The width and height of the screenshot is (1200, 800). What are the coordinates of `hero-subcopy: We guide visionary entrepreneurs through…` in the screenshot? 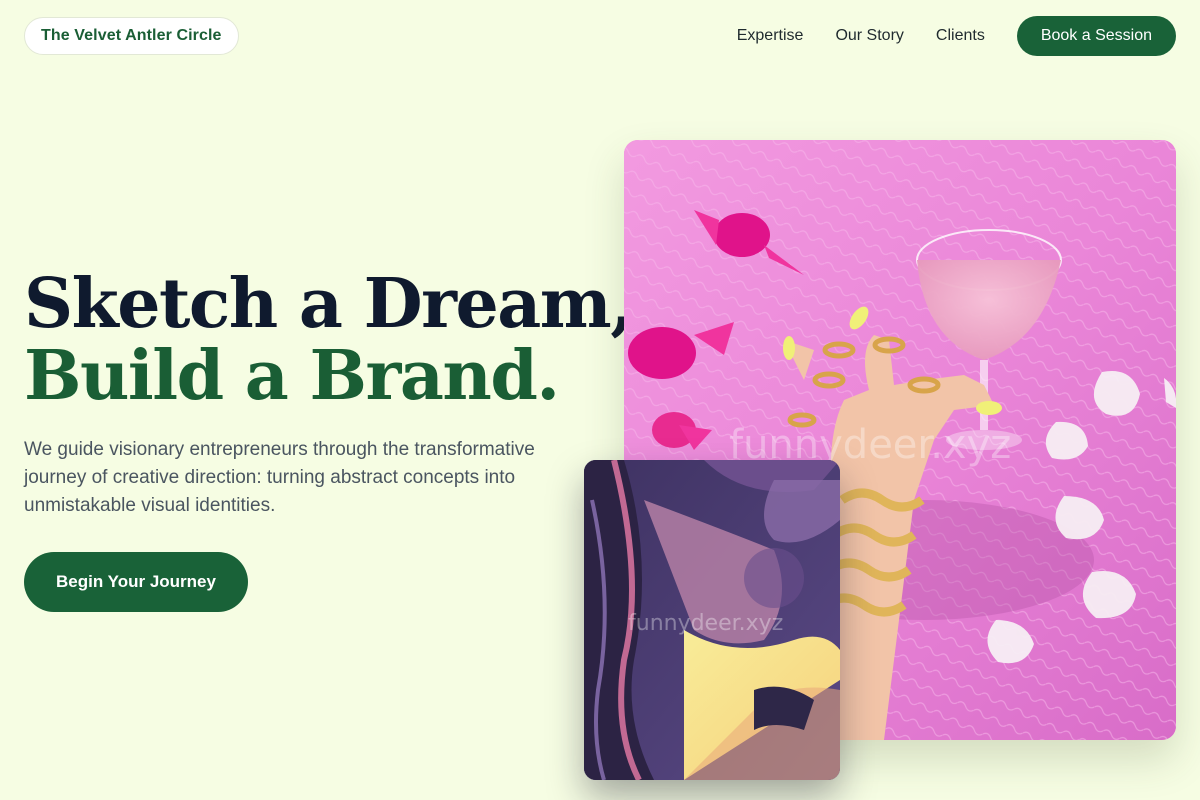 It's located at (279, 477).